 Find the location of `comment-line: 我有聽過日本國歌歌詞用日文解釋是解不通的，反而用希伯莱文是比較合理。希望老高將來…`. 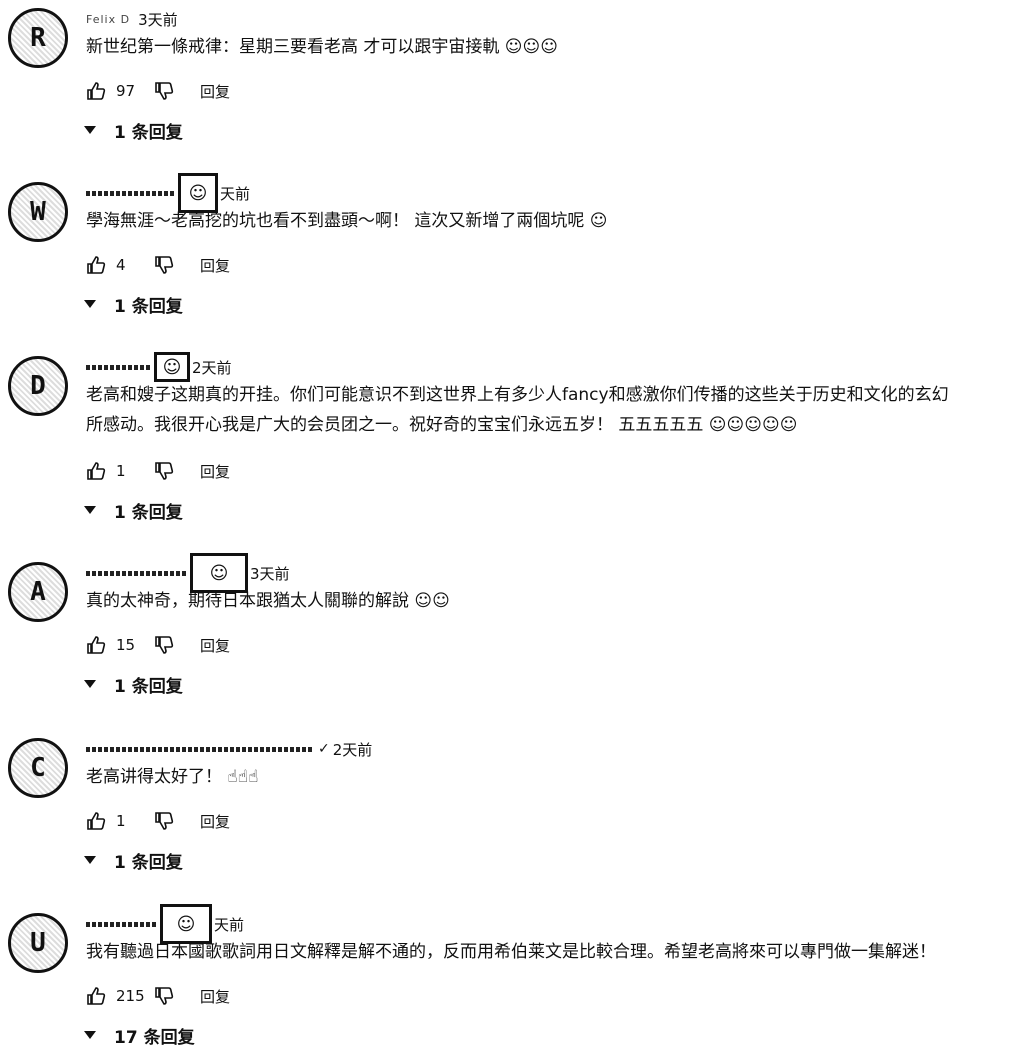

comment-line: 我有聽過日本國歌歌詞用日文解釋是解不通的，反而用希伯莱文是比較合理。希望老高將來… is located at coordinates (511, 952).